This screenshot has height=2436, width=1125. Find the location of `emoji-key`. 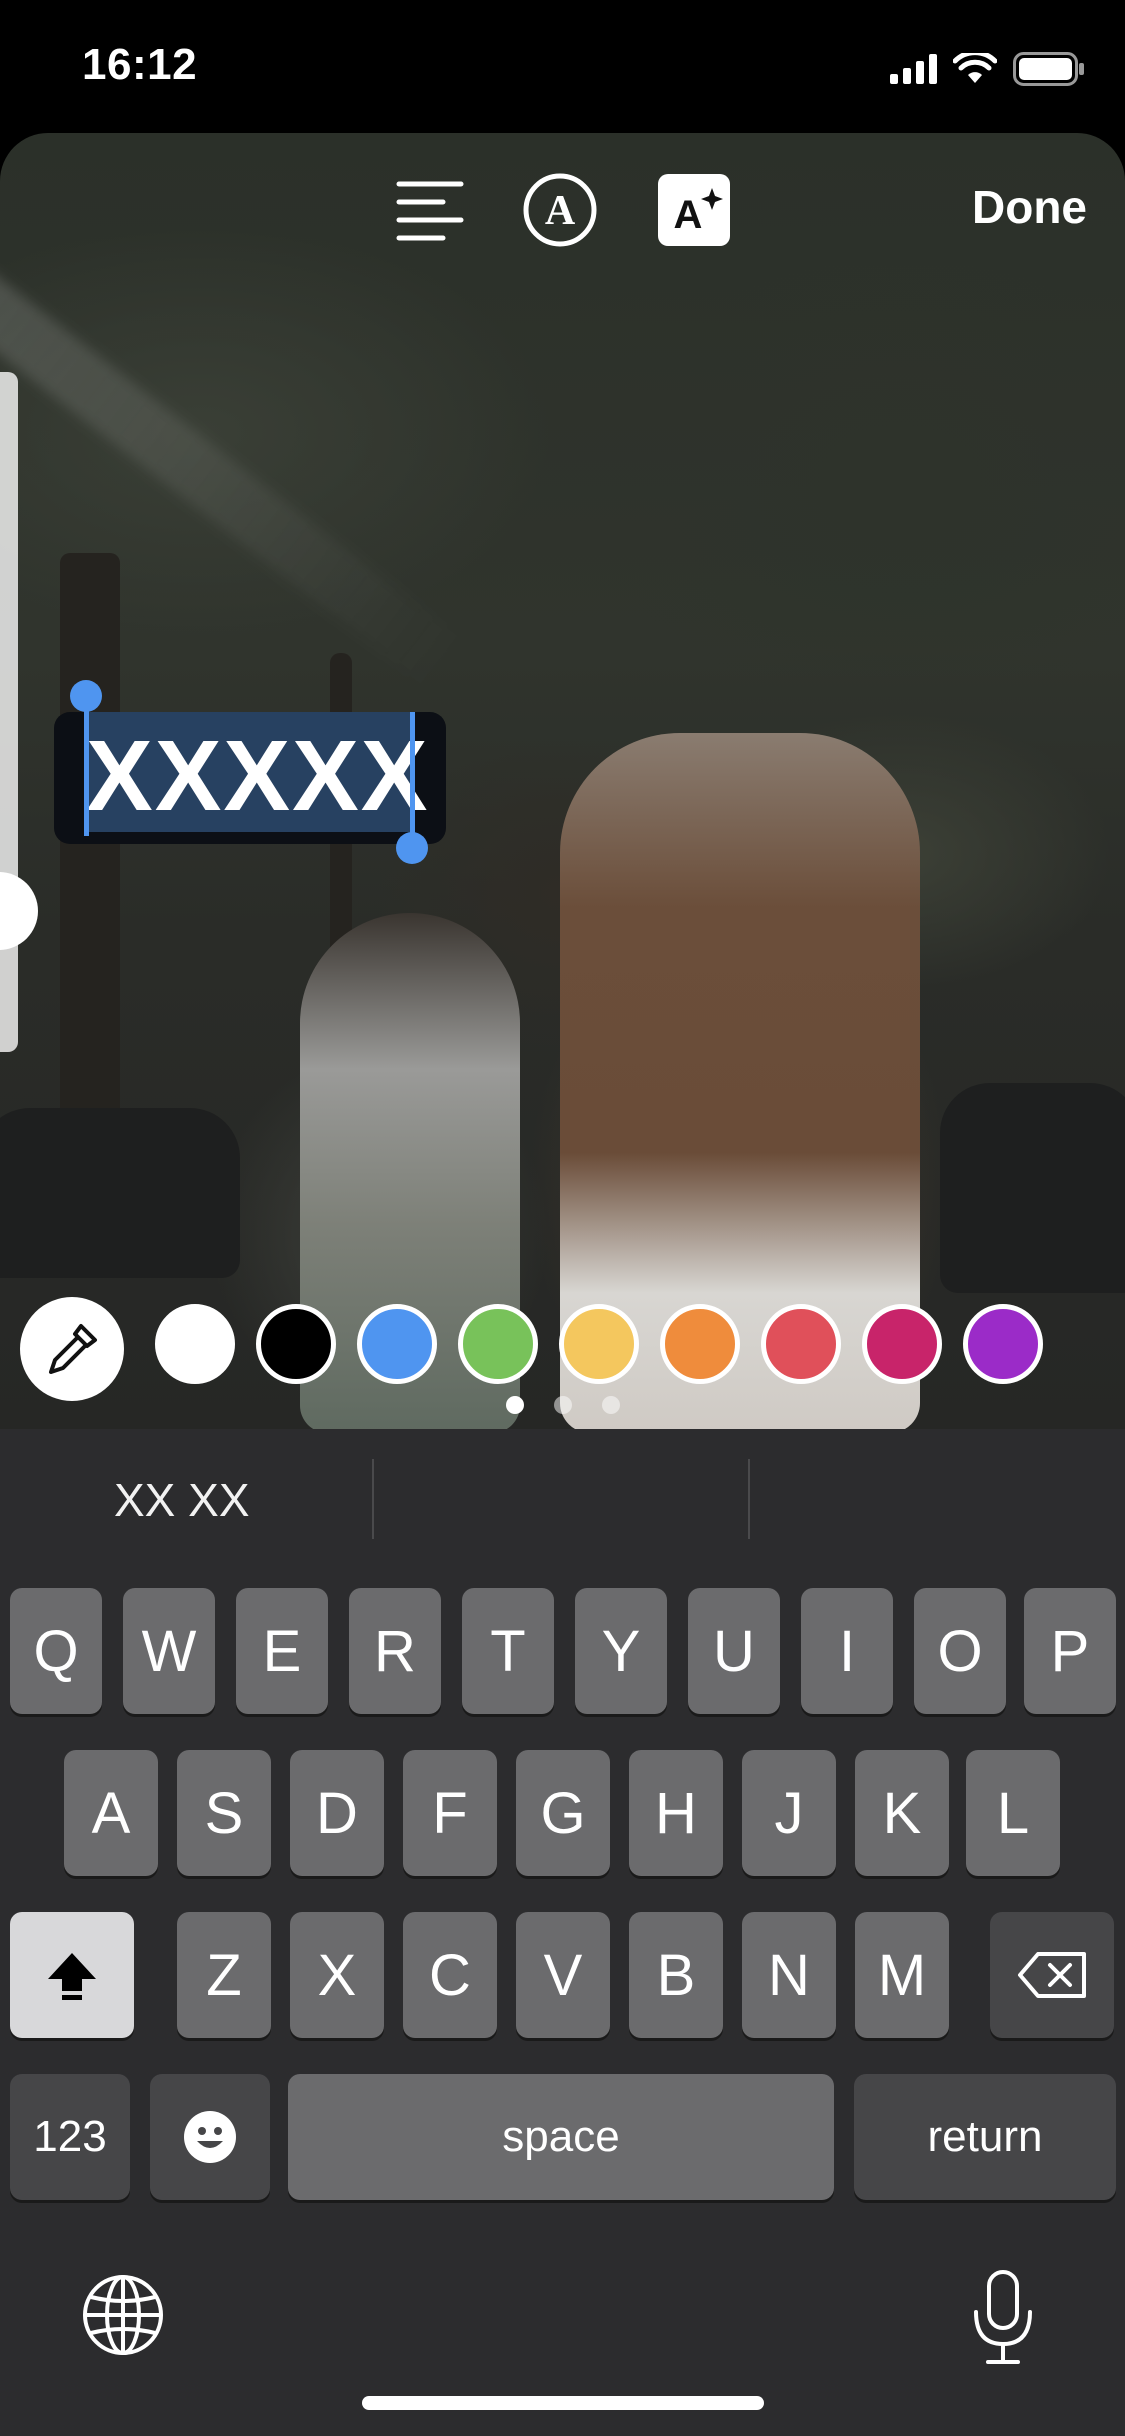

emoji-key is located at coordinates (210, 2137).